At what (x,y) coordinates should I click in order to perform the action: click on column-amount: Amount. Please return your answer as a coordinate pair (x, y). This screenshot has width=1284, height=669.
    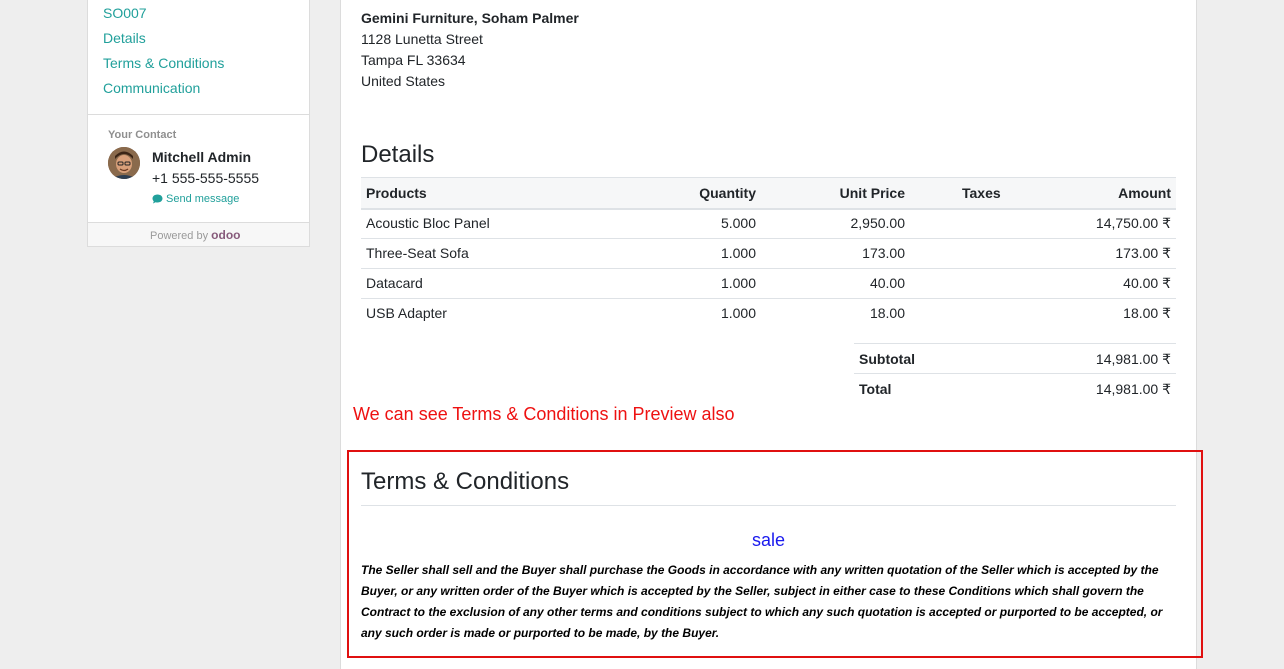
    Looking at the image, I should click on (1144, 193).